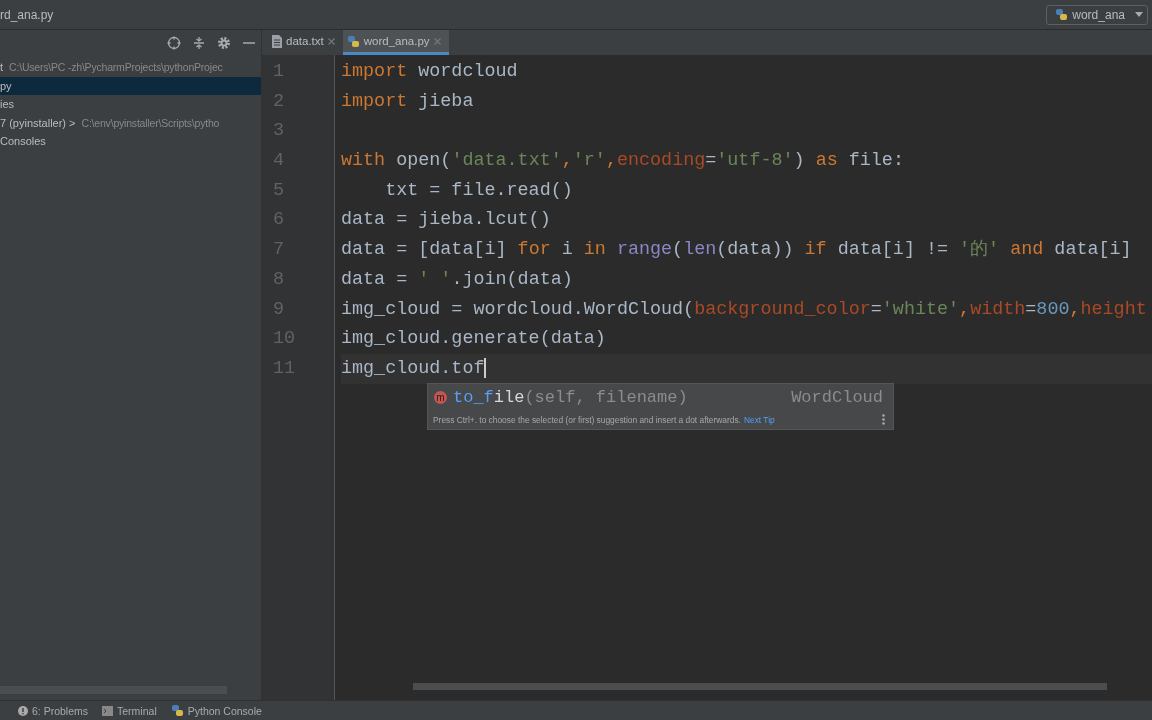 The width and height of the screenshot is (1152, 720). Describe the element at coordinates (395, 42) in the screenshot. I see `editor-tab: word_ana.py` at that location.